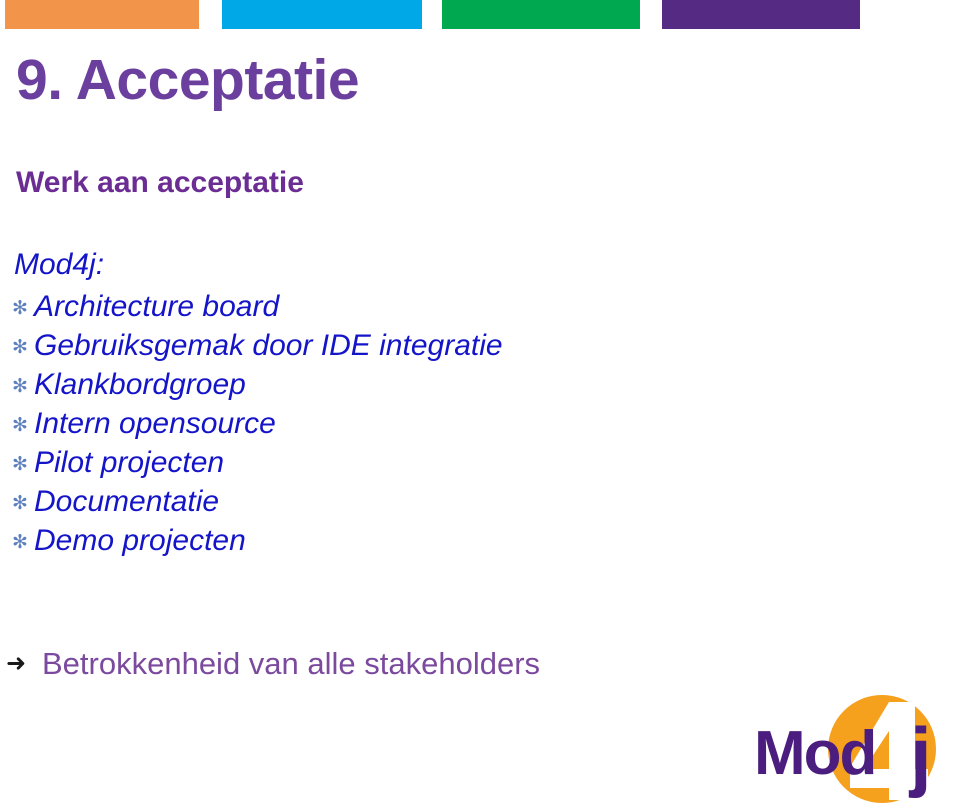 This screenshot has height=809, width=960. Describe the element at coordinates (102, 14) in the screenshot. I see `top-bar-orange` at that location.